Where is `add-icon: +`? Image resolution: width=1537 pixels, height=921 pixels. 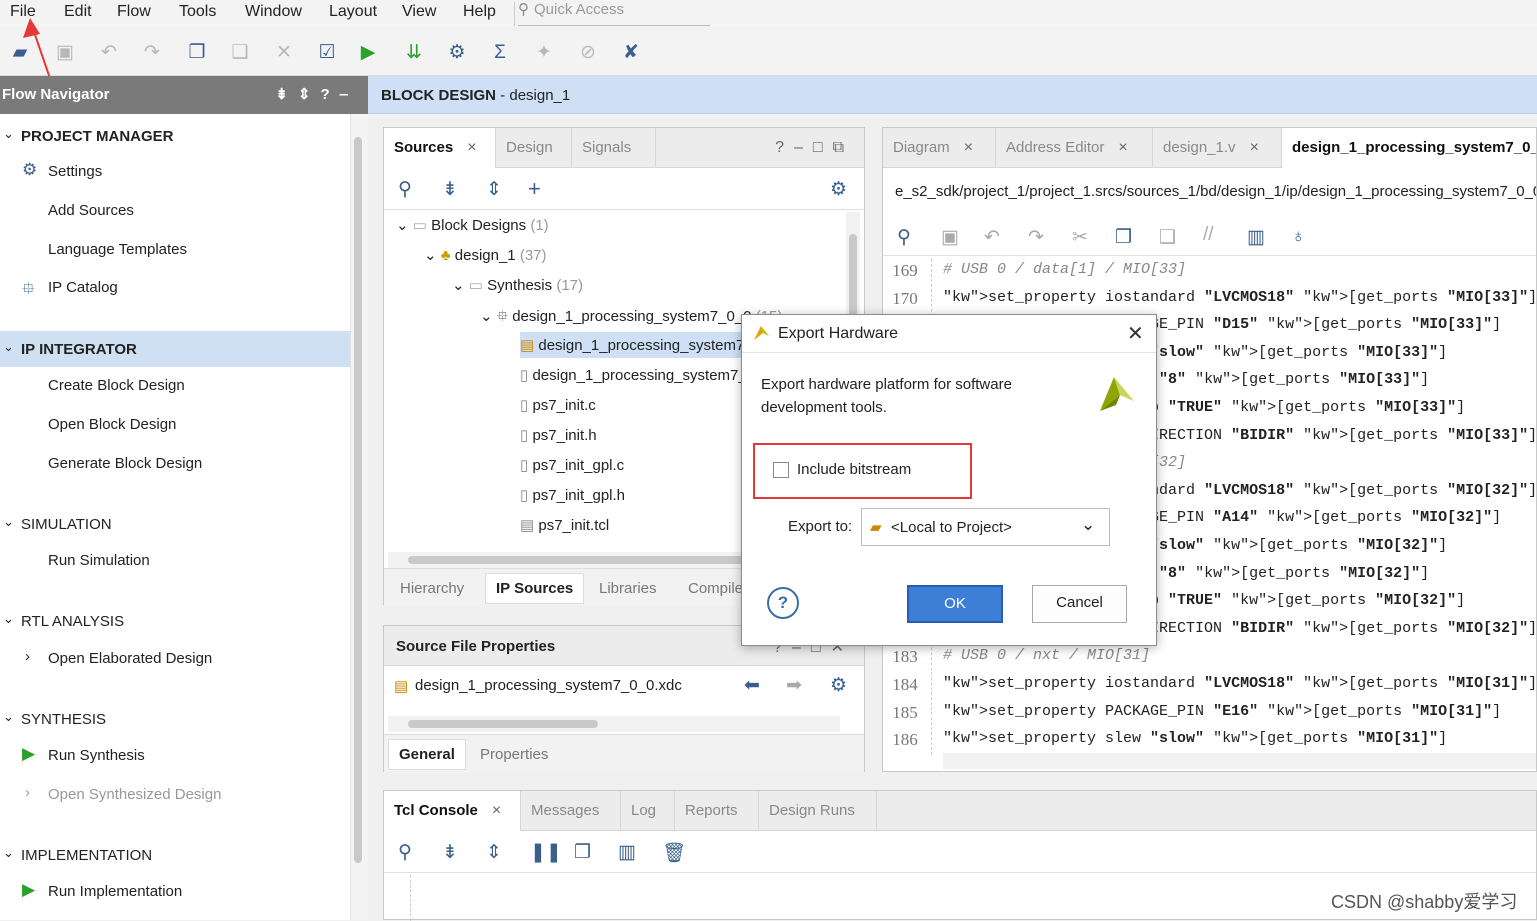 add-icon: + is located at coordinates (534, 189).